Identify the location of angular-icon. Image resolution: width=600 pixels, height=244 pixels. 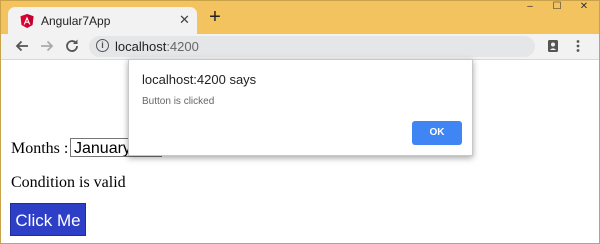
(27, 21).